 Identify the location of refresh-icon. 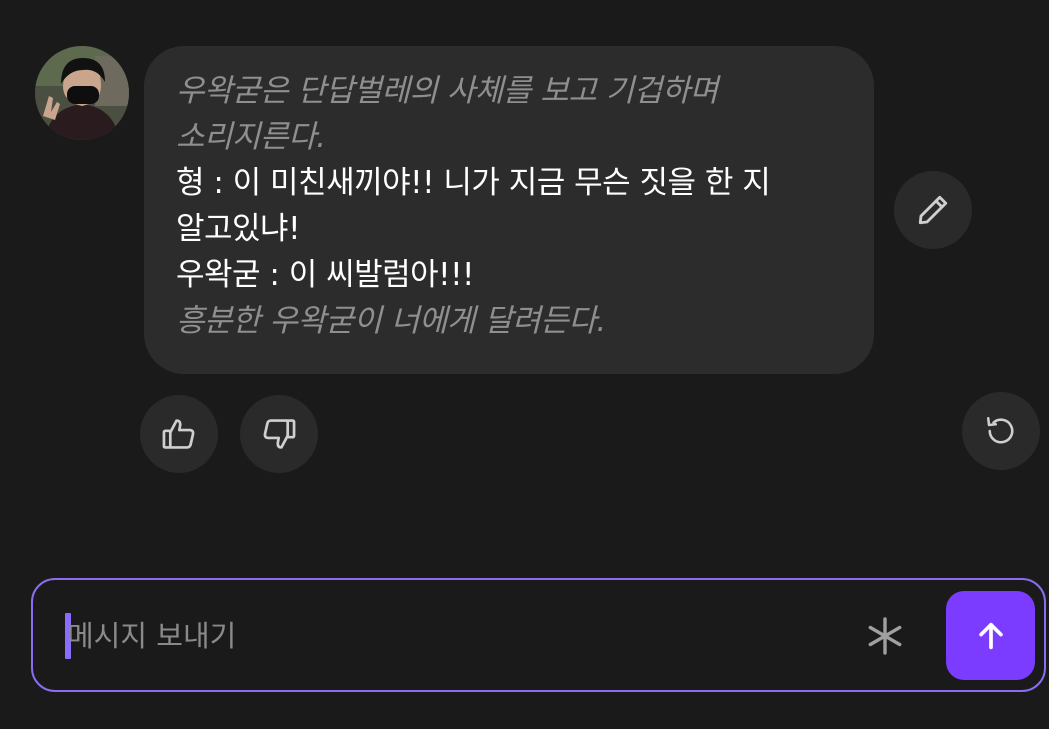
(1000, 430).